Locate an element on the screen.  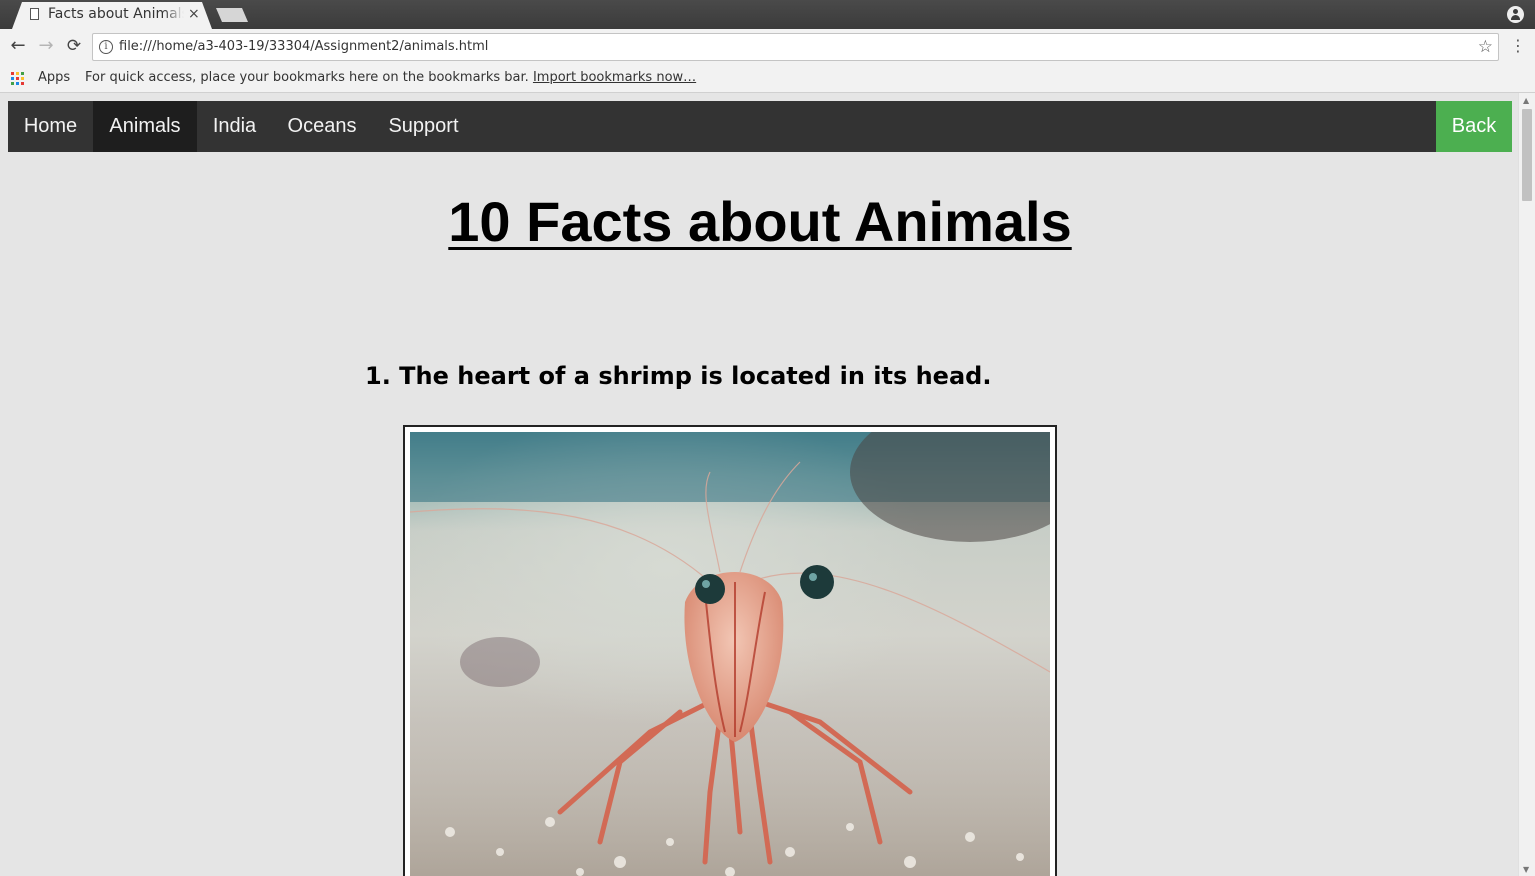
browser-menu-icon: ⋮ is located at coordinates (1518, 47).